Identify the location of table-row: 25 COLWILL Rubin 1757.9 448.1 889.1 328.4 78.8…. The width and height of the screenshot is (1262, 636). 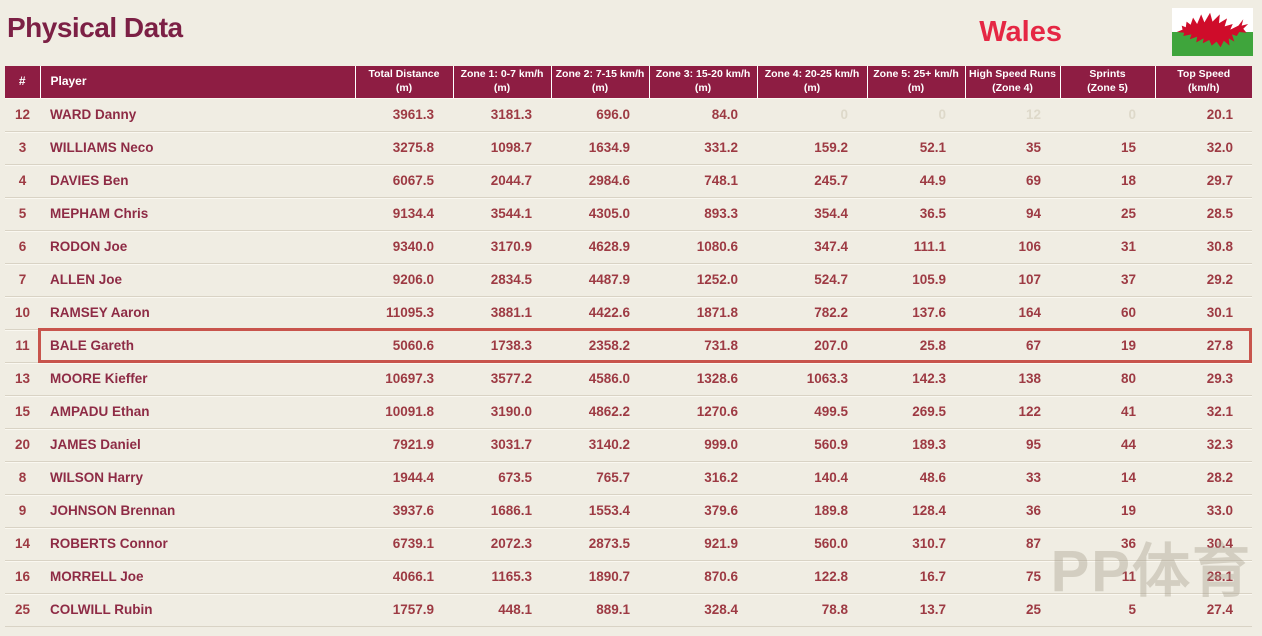
(628, 610).